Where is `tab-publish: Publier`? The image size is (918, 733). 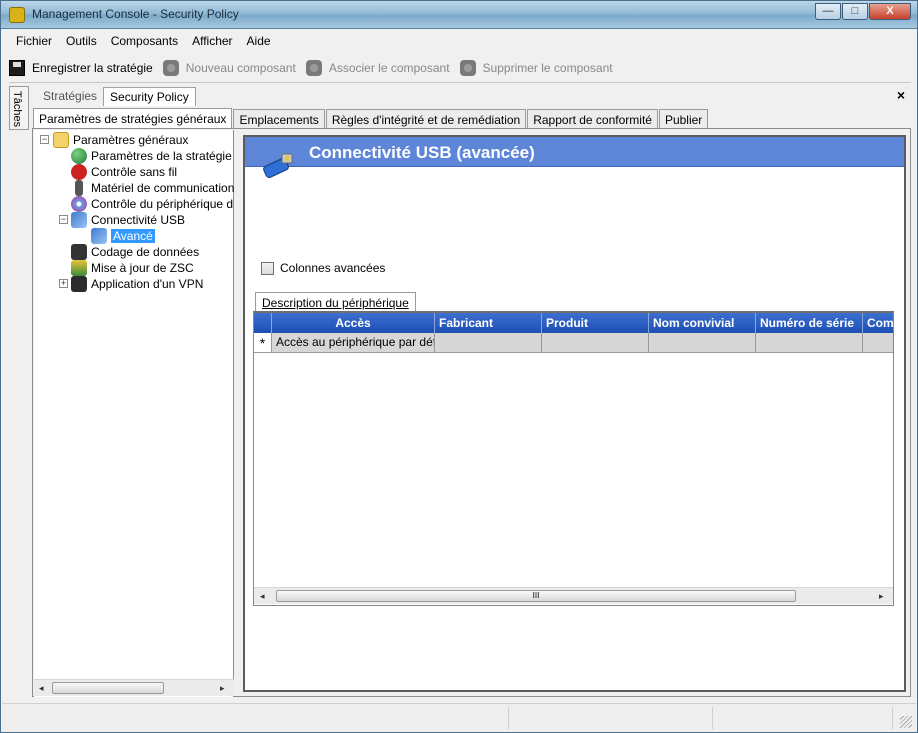
tab-publish: Publier is located at coordinates (683, 119).